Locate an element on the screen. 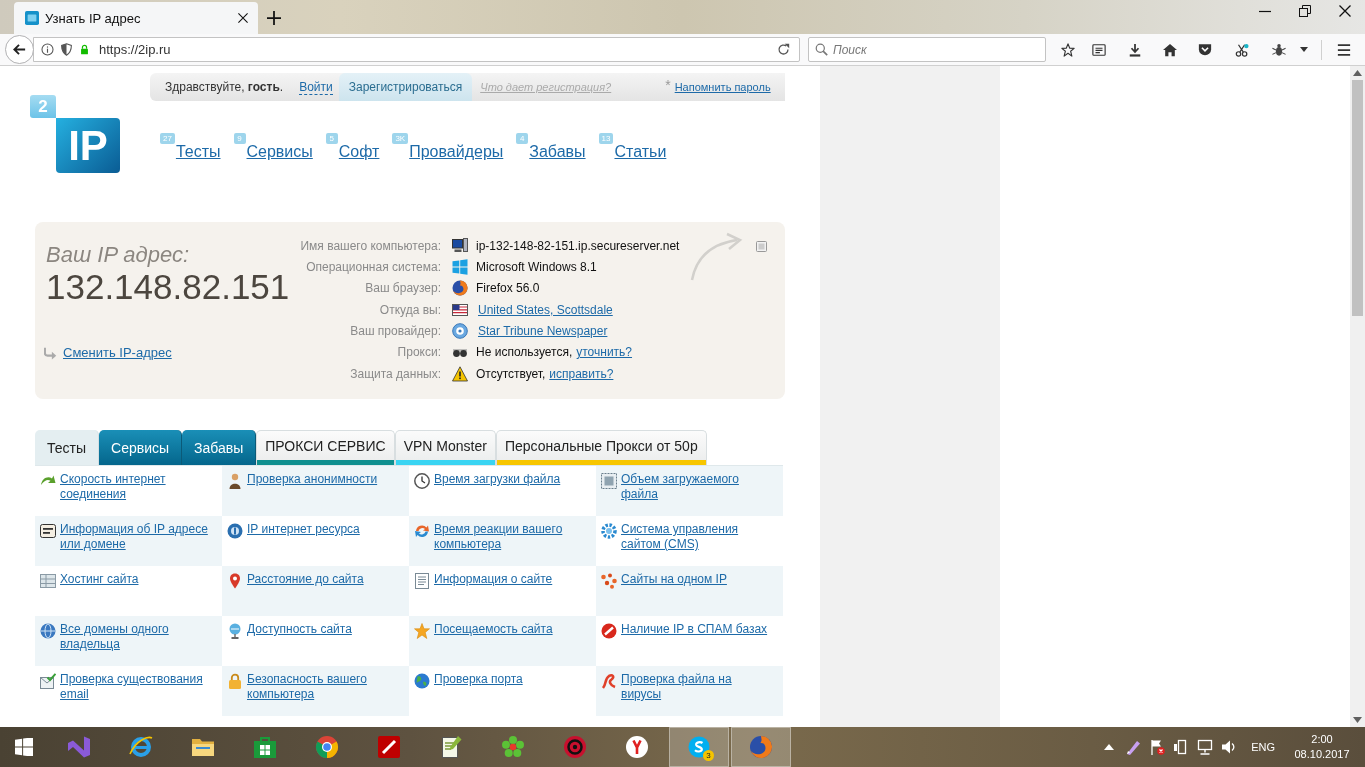 The height and width of the screenshot is (767, 1365). reload-icon is located at coordinates (783, 49).